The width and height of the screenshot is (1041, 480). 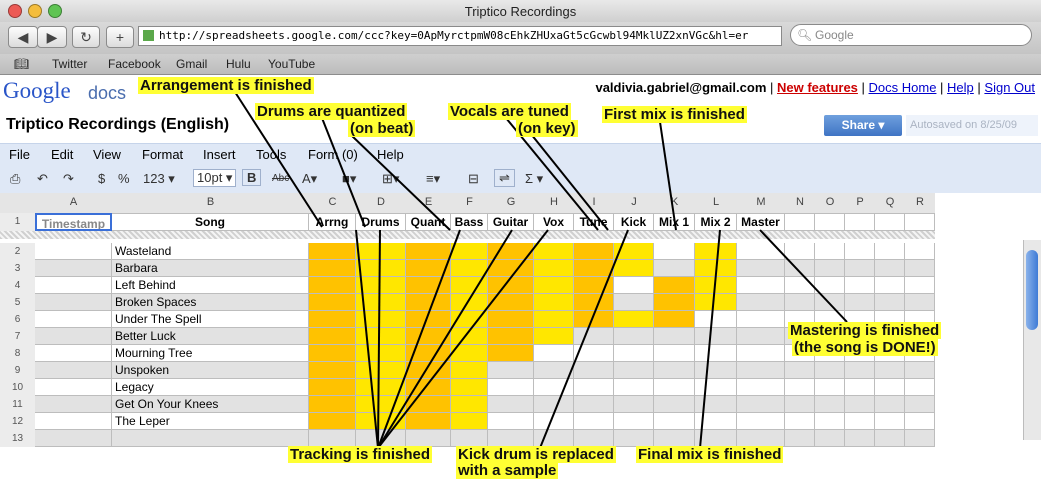 What do you see at coordinates (716, 202) in the screenshot?
I see `column-letter-L: L` at bounding box center [716, 202].